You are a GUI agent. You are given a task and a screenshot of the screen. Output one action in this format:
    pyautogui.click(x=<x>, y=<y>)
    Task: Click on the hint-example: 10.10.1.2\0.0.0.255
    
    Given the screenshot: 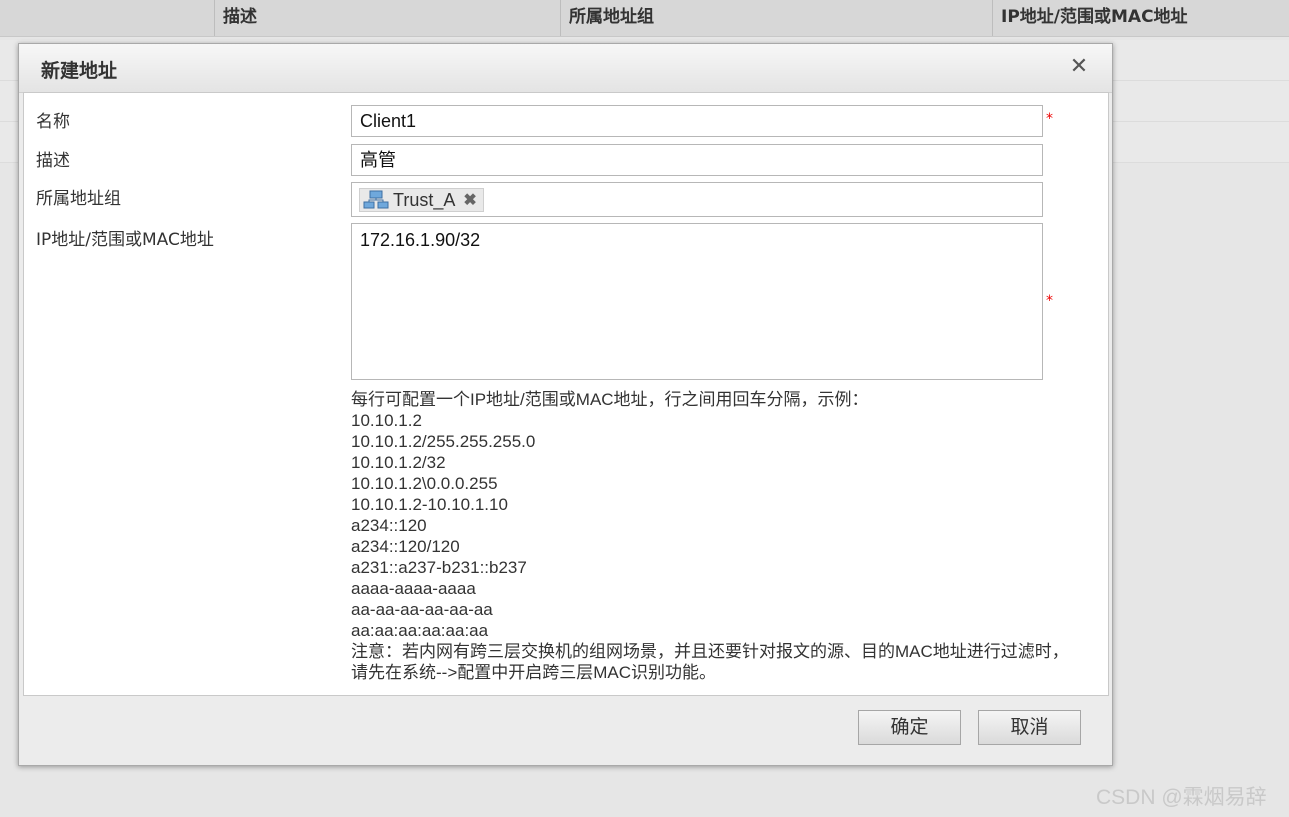 What is the action you would take?
    pyautogui.click(x=424, y=483)
    